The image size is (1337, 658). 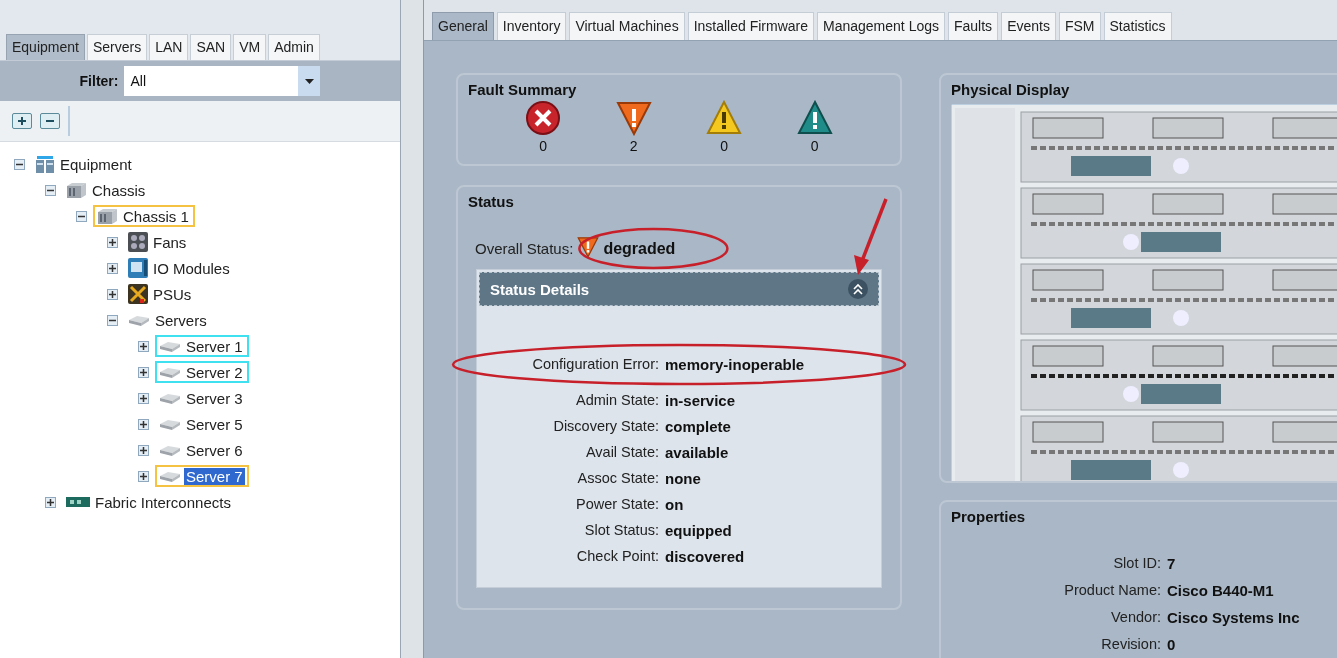 I want to click on tree-node: Chassis 1, so click(x=144, y=216).